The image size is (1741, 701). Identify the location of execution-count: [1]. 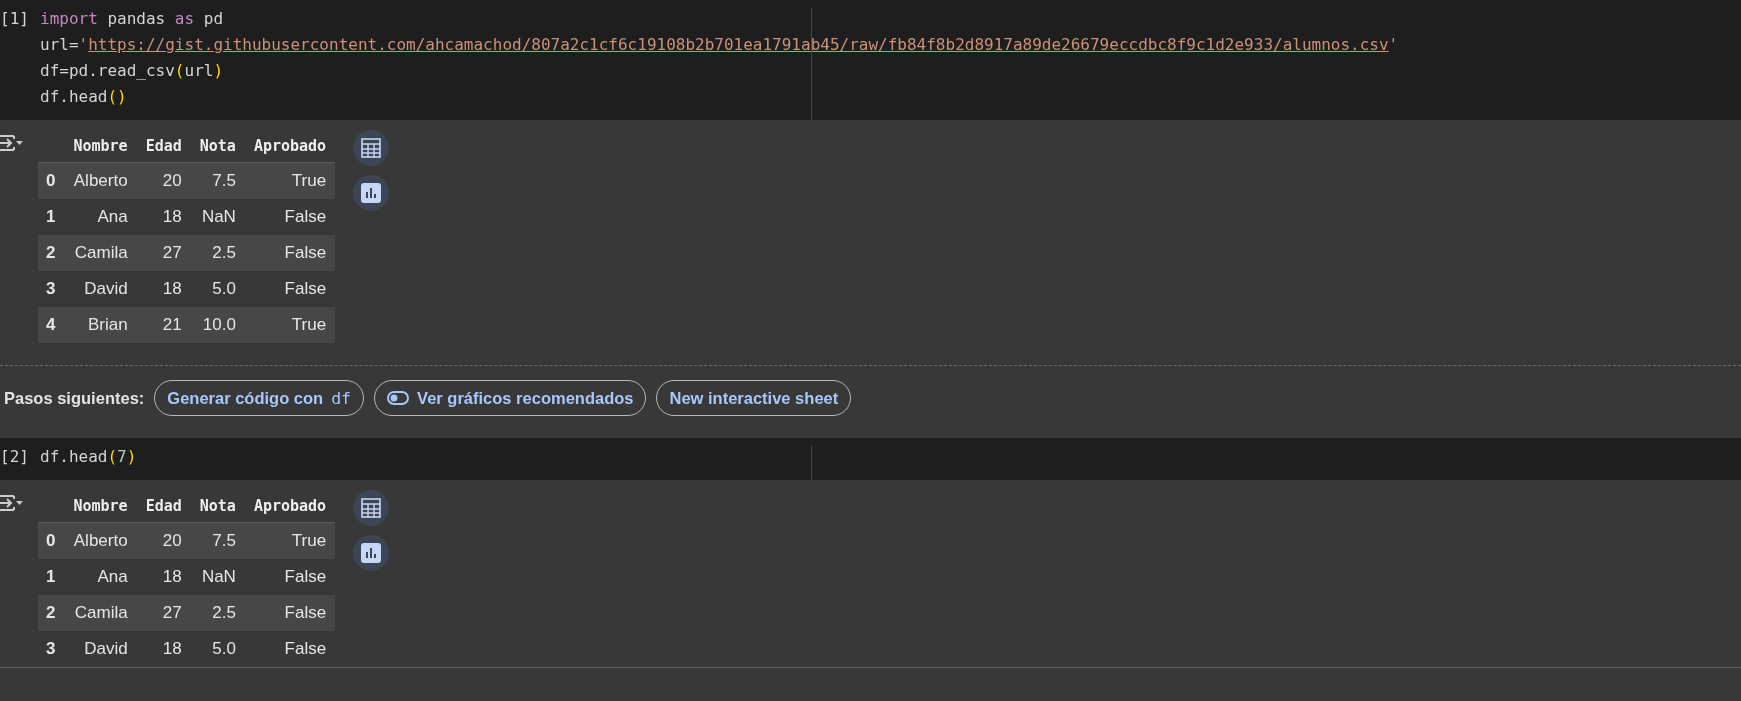
(15, 19).